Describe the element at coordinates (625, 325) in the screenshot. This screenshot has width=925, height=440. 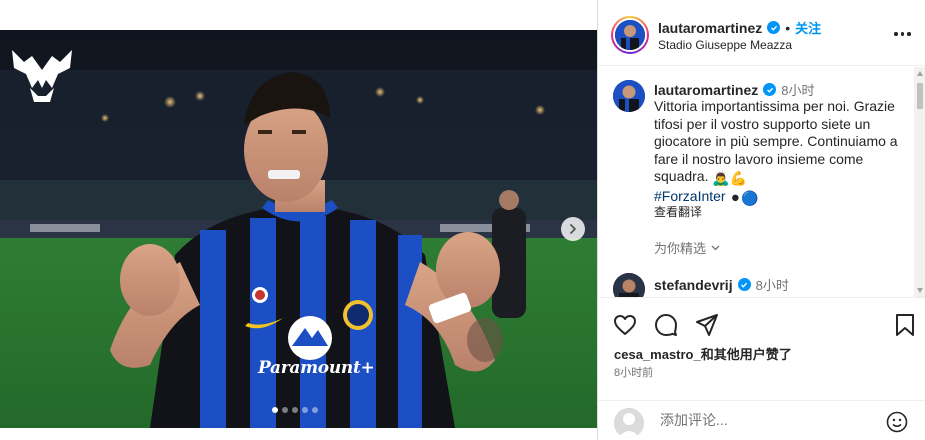
I see `like-heart-icon` at that location.